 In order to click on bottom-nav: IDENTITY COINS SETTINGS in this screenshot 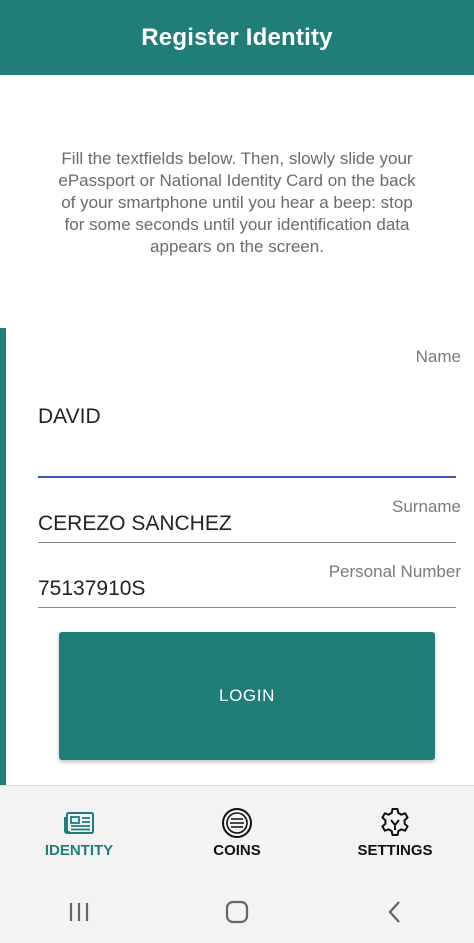, I will do `click(237, 833)`.